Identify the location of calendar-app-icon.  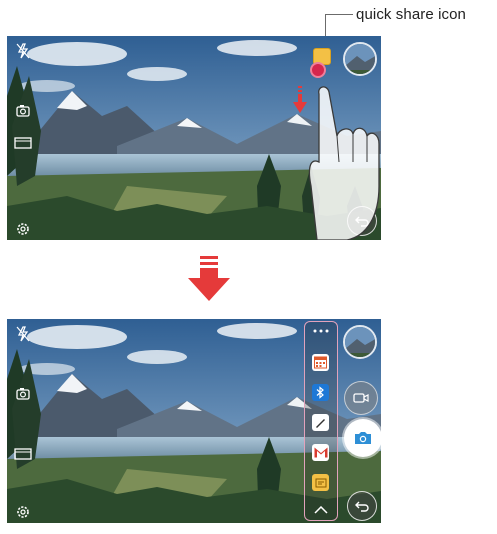
(320, 362).